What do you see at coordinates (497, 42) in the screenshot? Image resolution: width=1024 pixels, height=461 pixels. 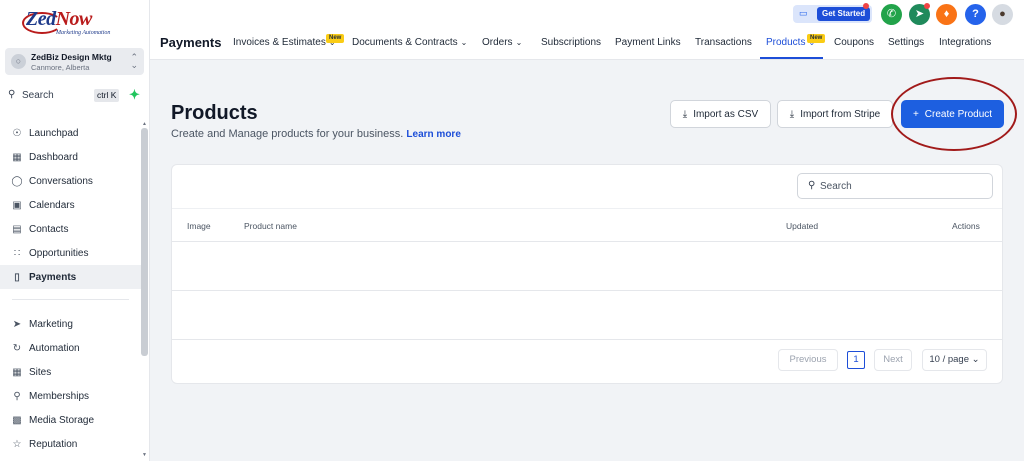 I see `tab-label: Orders` at bounding box center [497, 42].